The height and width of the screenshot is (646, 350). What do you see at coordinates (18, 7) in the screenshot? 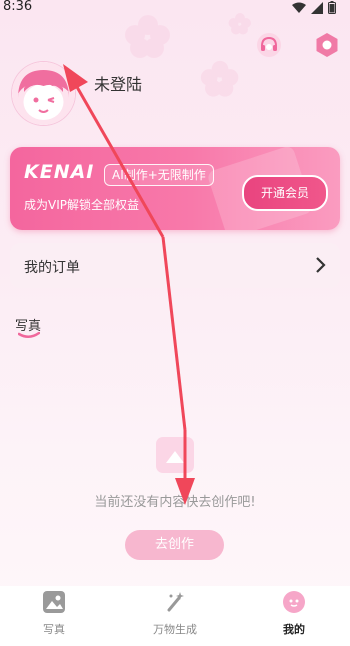
I see `status-time: 8:36` at bounding box center [18, 7].